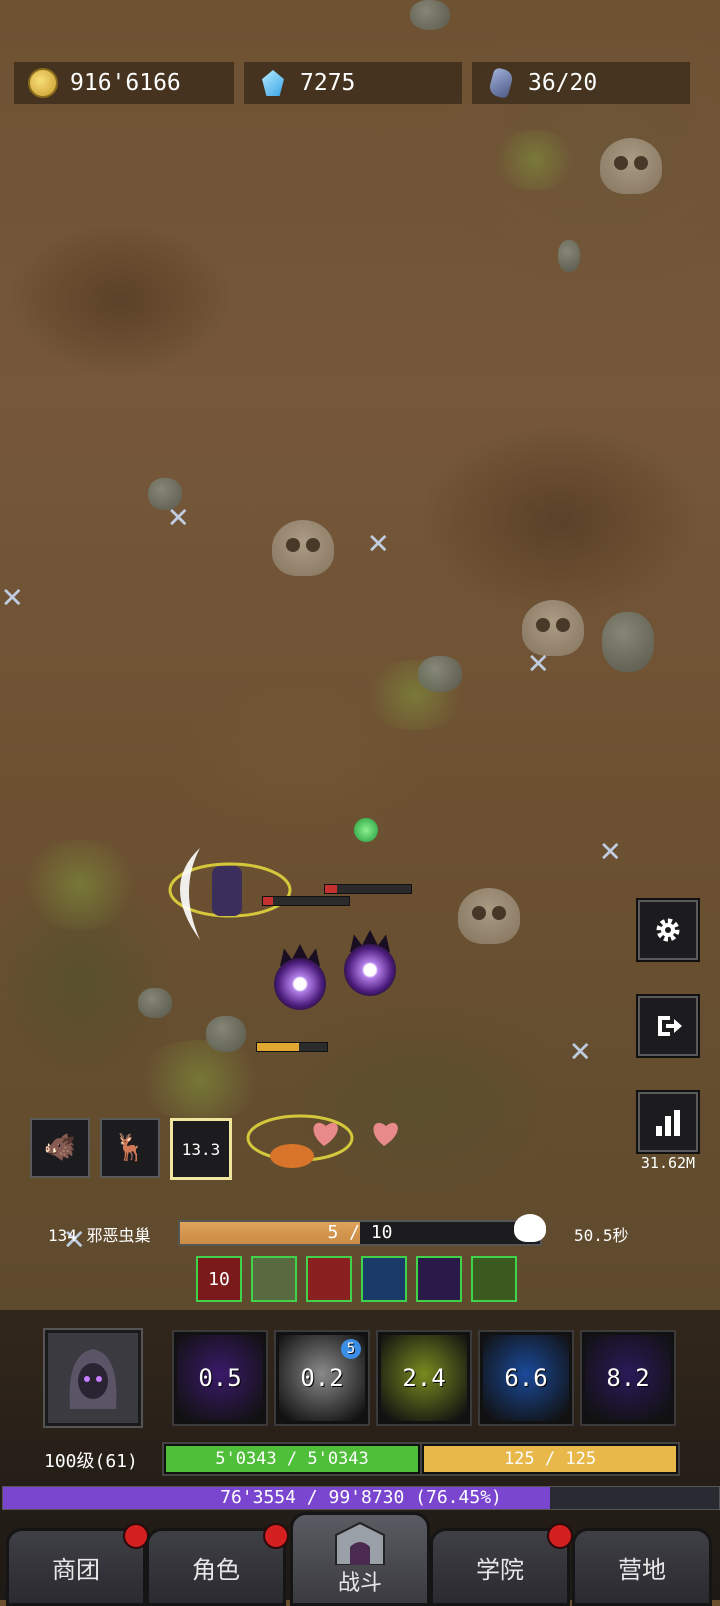 Image resolution: width=720 pixels, height=1606 pixels. I want to click on gem-counter: 7275, so click(353, 83).